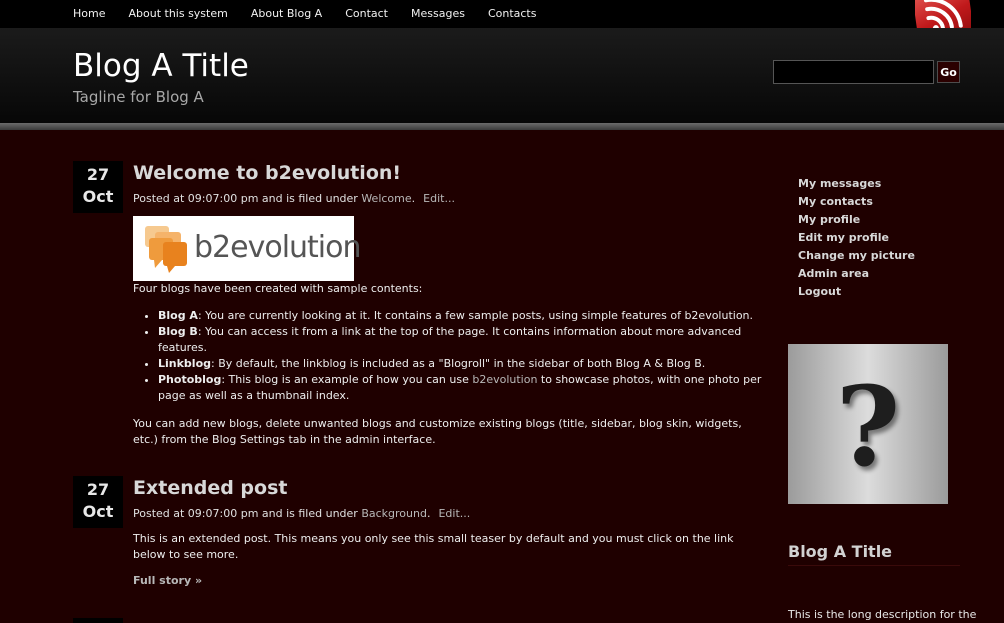 This screenshot has height=623, width=1004. What do you see at coordinates (166, 249) in the screenshot?
I see `speech-bubbles-icon` at bounding box center [166, 249].